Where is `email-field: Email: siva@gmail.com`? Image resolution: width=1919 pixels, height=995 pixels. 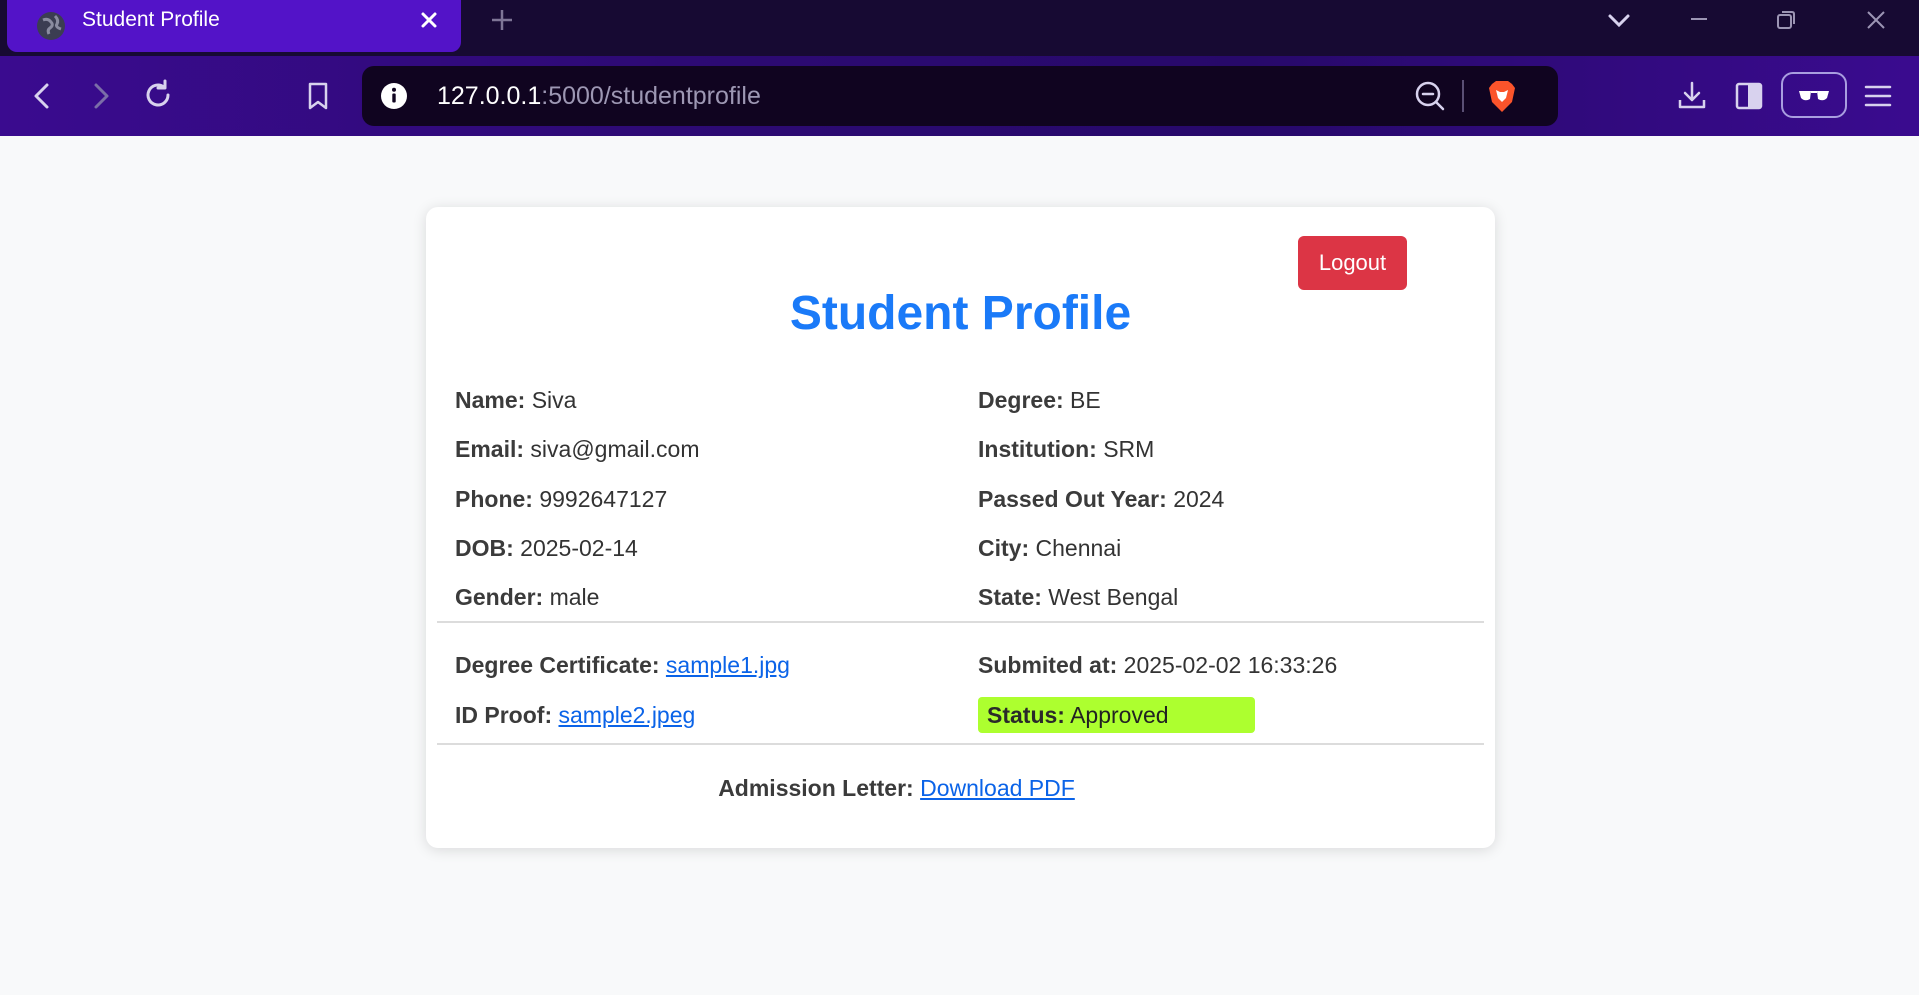
email-field: Email: siva@gmail.com is located at coordinates (577, 449).